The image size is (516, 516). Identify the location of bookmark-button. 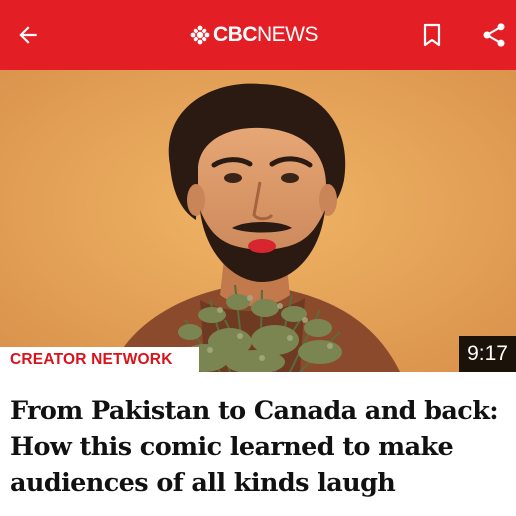
(432, 35).